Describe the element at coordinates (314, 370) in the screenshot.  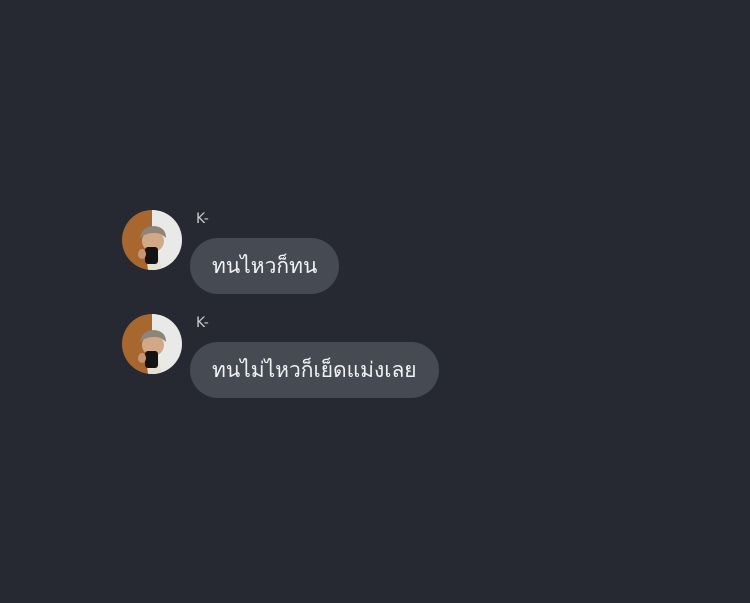
I see `message-bubble: ทนไม่ไหวก็เย็ดแม่งเลย` at that location.